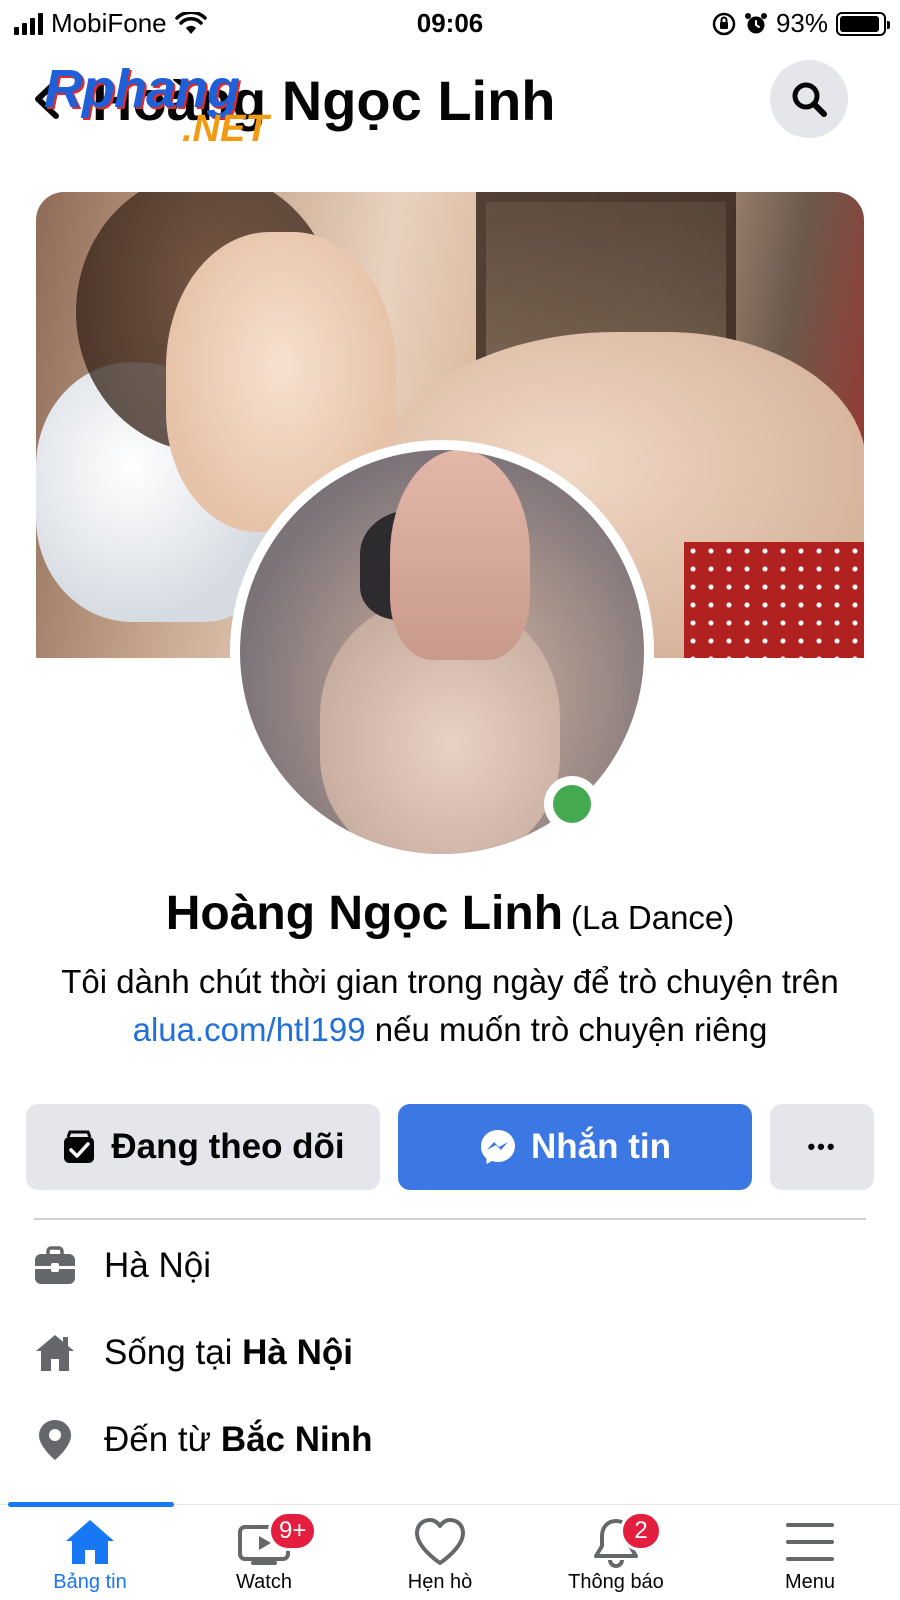 The width and height of the screenshot is (900, 1600). What do you see at coordinates (157, 1265) in the screenshot?
I see `info-work-text: Hà Nội` at bounding box center [157, 1265].